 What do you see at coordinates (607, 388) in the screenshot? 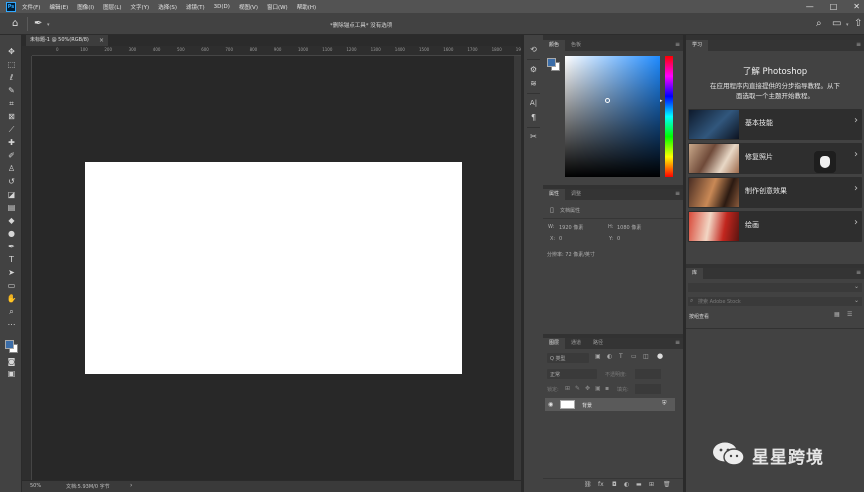
I see `lock-all-icon: ▪` at bounding box center [607, 388].